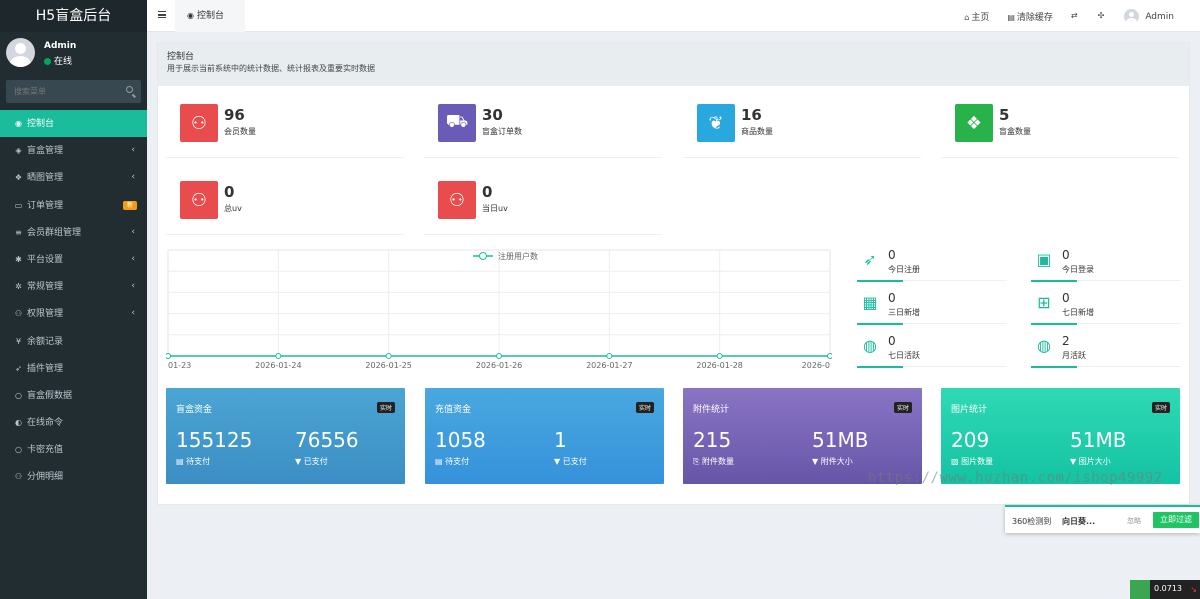 Image resolution: width=1200 pixels, height=599 pixels. Describe the element at coordinates (1149, 16) in the screenshot. I see `user-menu: Admin` at that location.